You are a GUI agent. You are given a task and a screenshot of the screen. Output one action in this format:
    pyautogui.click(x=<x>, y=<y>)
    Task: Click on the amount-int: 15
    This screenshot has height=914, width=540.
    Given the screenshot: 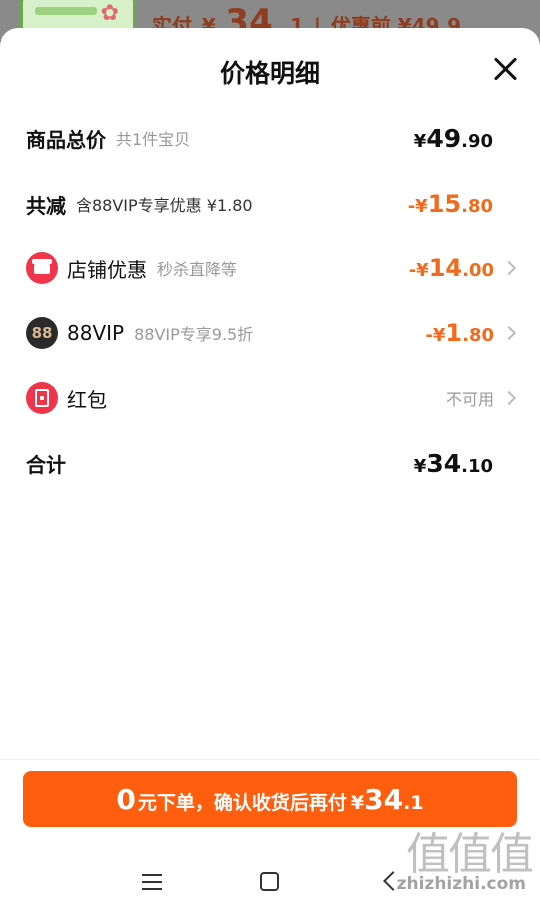 What is the action you would take?
    pyautogui.click(x=444, y=204)
    